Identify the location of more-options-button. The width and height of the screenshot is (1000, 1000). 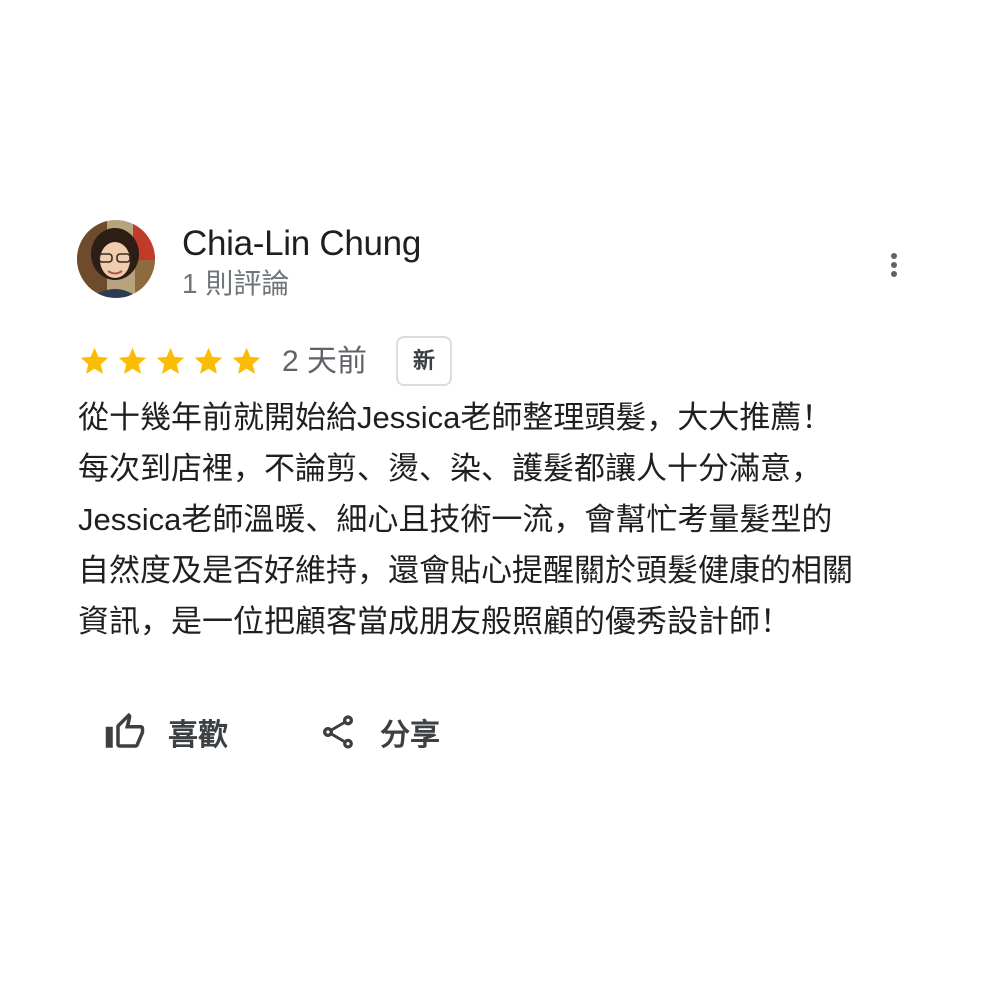
(894, 265).